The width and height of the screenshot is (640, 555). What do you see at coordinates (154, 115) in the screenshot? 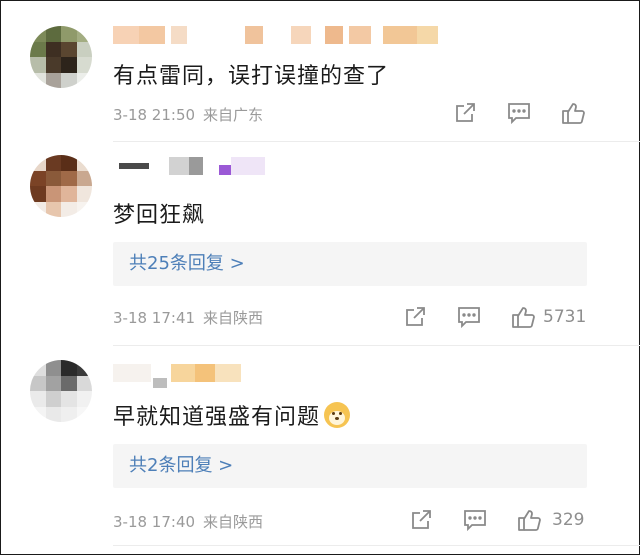
I see `comment-date: 3-18 21:50` at bounding box center [154, 115].